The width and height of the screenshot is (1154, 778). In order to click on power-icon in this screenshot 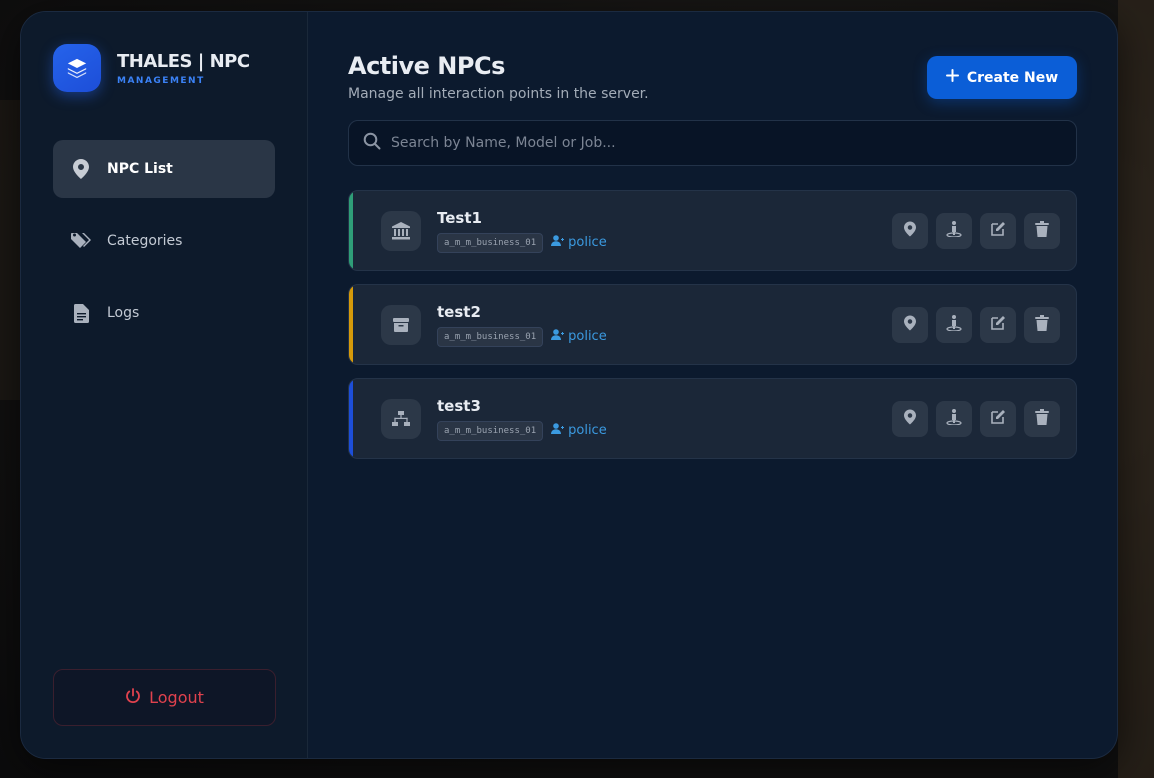, I will do `click(133, 697)`.